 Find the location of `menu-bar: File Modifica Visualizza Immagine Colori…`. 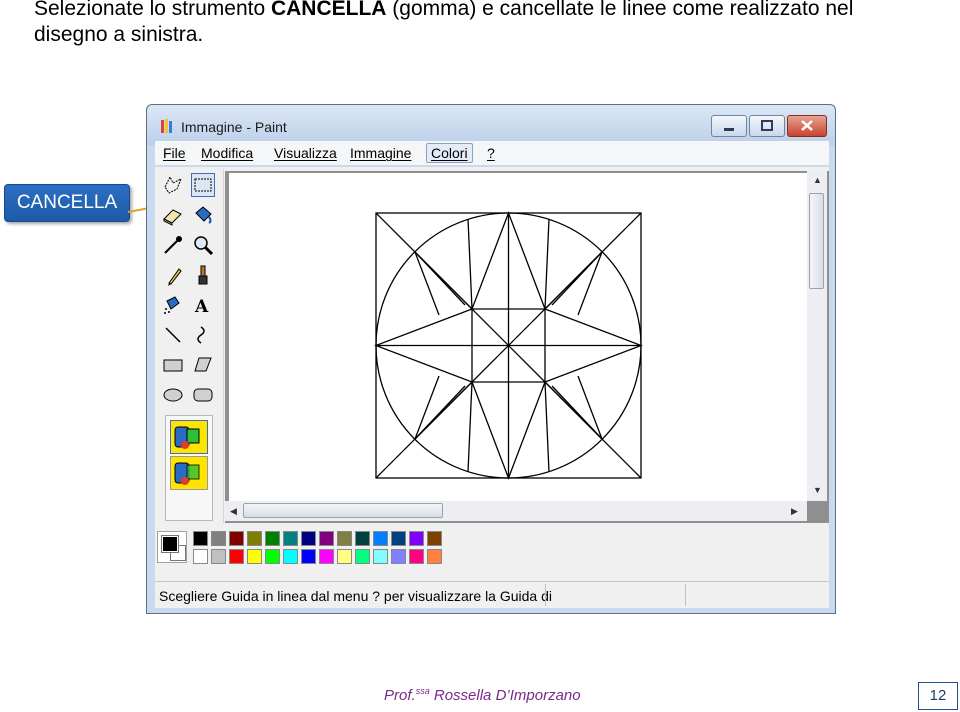

menu-bar: File Modifica Visualizza Immagine Colori… is located at coordinates (492, 153).